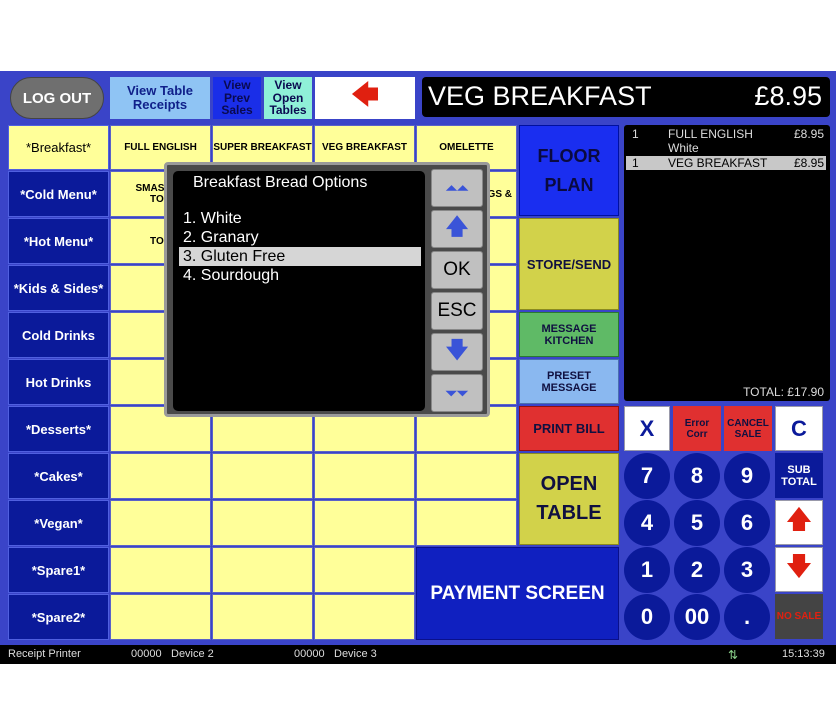 The image size is (836, 726). I want to click on label: View, so click(237, 85).